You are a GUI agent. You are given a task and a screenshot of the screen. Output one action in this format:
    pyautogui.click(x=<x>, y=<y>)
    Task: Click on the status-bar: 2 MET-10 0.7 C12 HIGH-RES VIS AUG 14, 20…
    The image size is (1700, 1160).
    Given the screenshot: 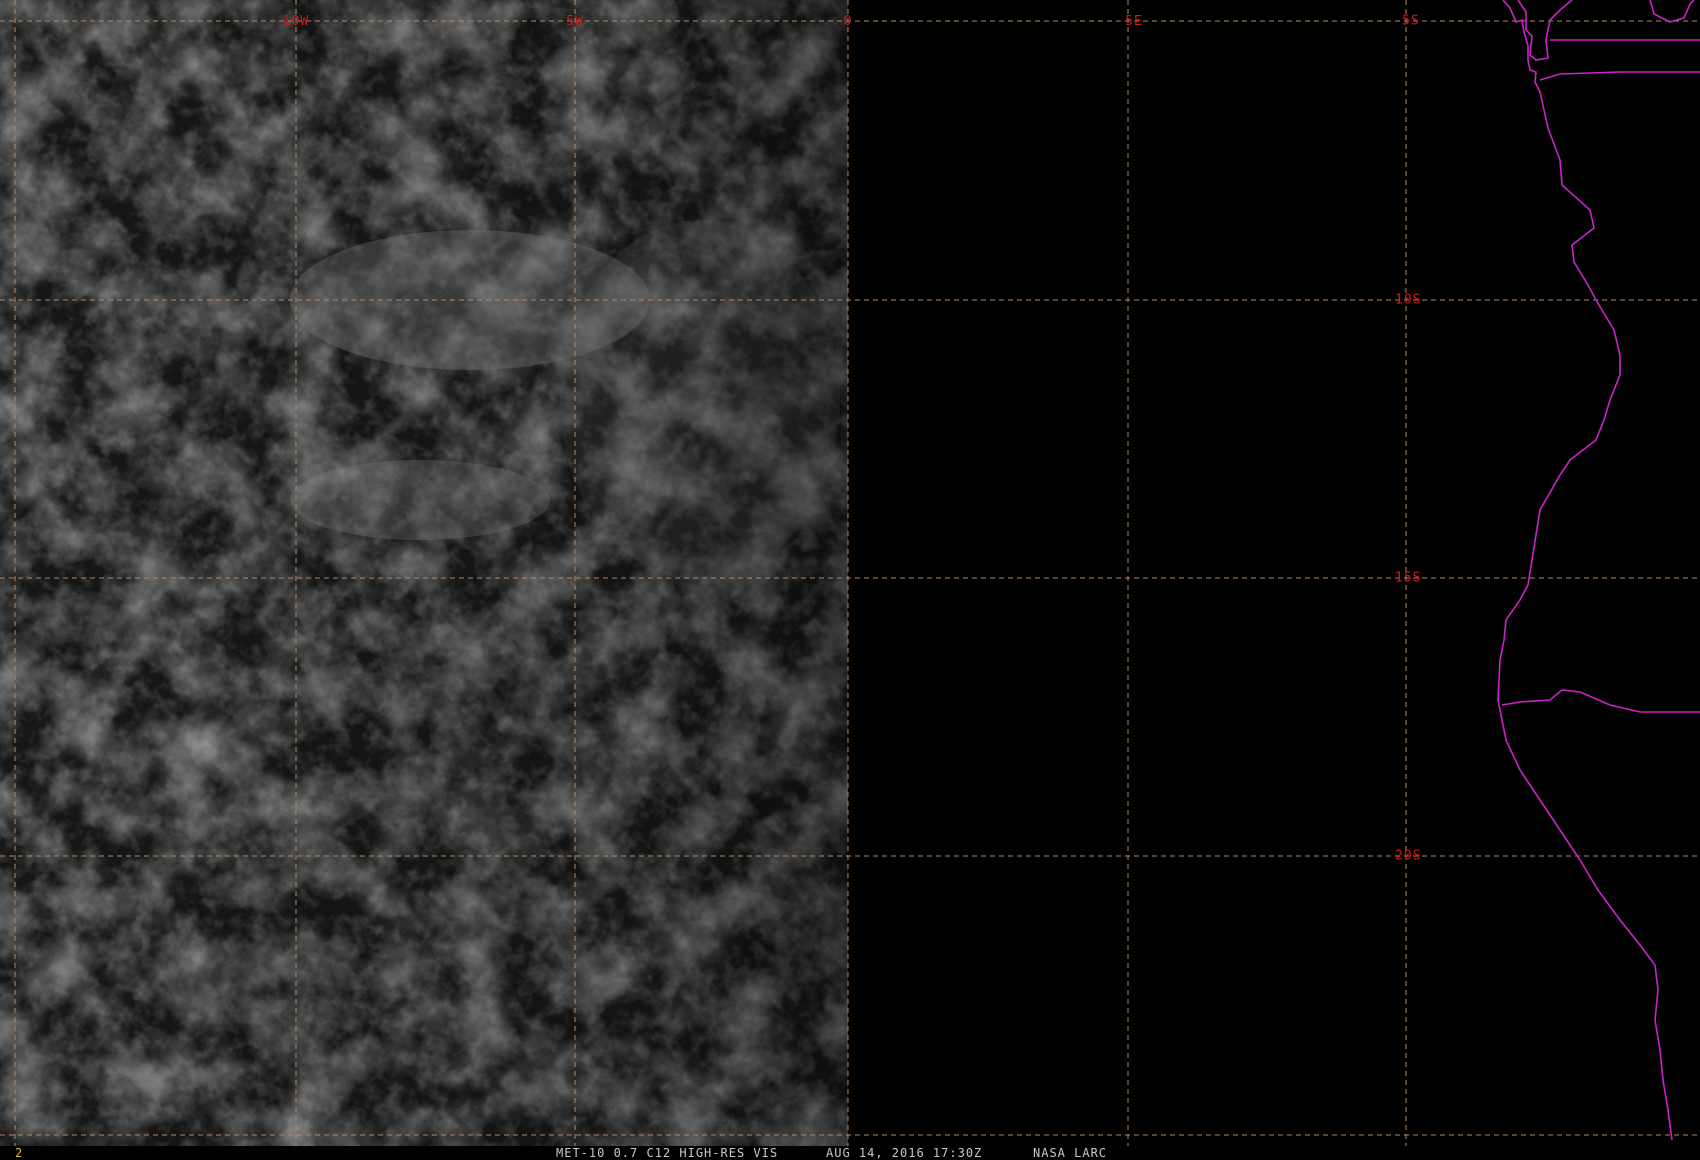 What is the action you would take?
    pyautogui.click(x=850, y=1153)
    